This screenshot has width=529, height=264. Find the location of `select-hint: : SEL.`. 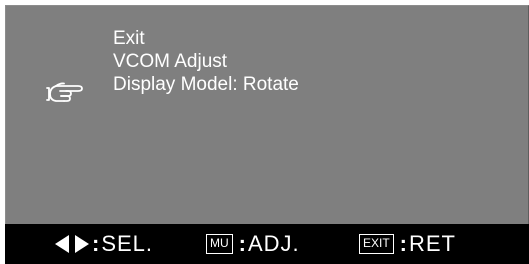

select-hint: : SEL. is located at coordinates (104, 244).